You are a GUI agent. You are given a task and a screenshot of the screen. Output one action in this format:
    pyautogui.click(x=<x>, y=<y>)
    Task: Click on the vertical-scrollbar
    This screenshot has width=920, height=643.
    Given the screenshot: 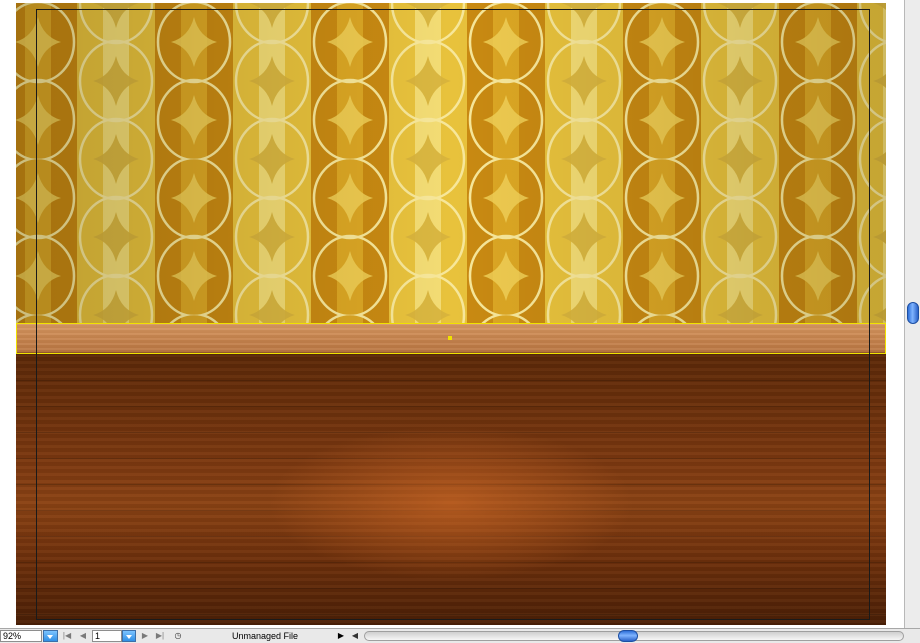 What is the action you would take?
    pyautogui.click(x=912, y=314)
    